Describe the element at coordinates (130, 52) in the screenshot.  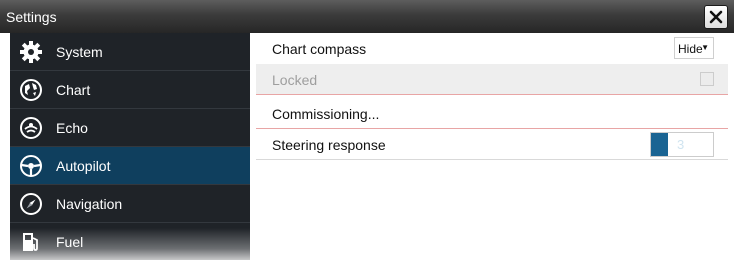
I see `sidebar-item-system: System` at that location.